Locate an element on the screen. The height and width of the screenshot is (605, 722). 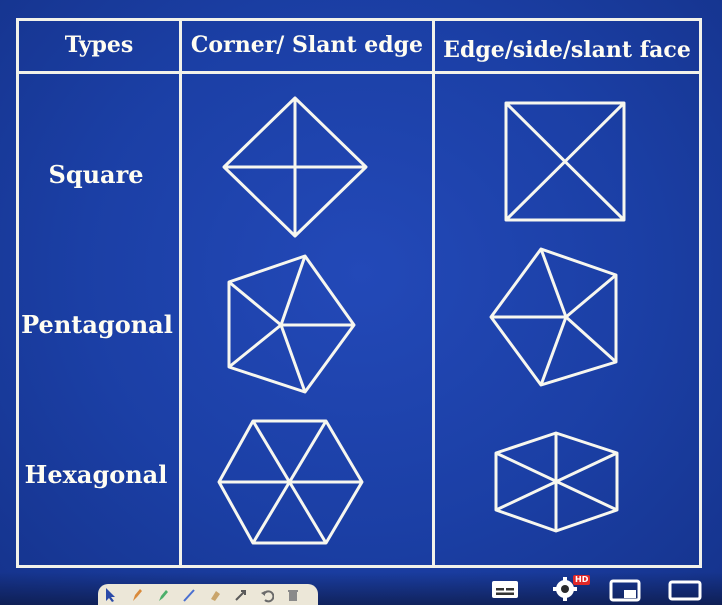
hexagon-corner-diagram is located at coordinates (290, 482).